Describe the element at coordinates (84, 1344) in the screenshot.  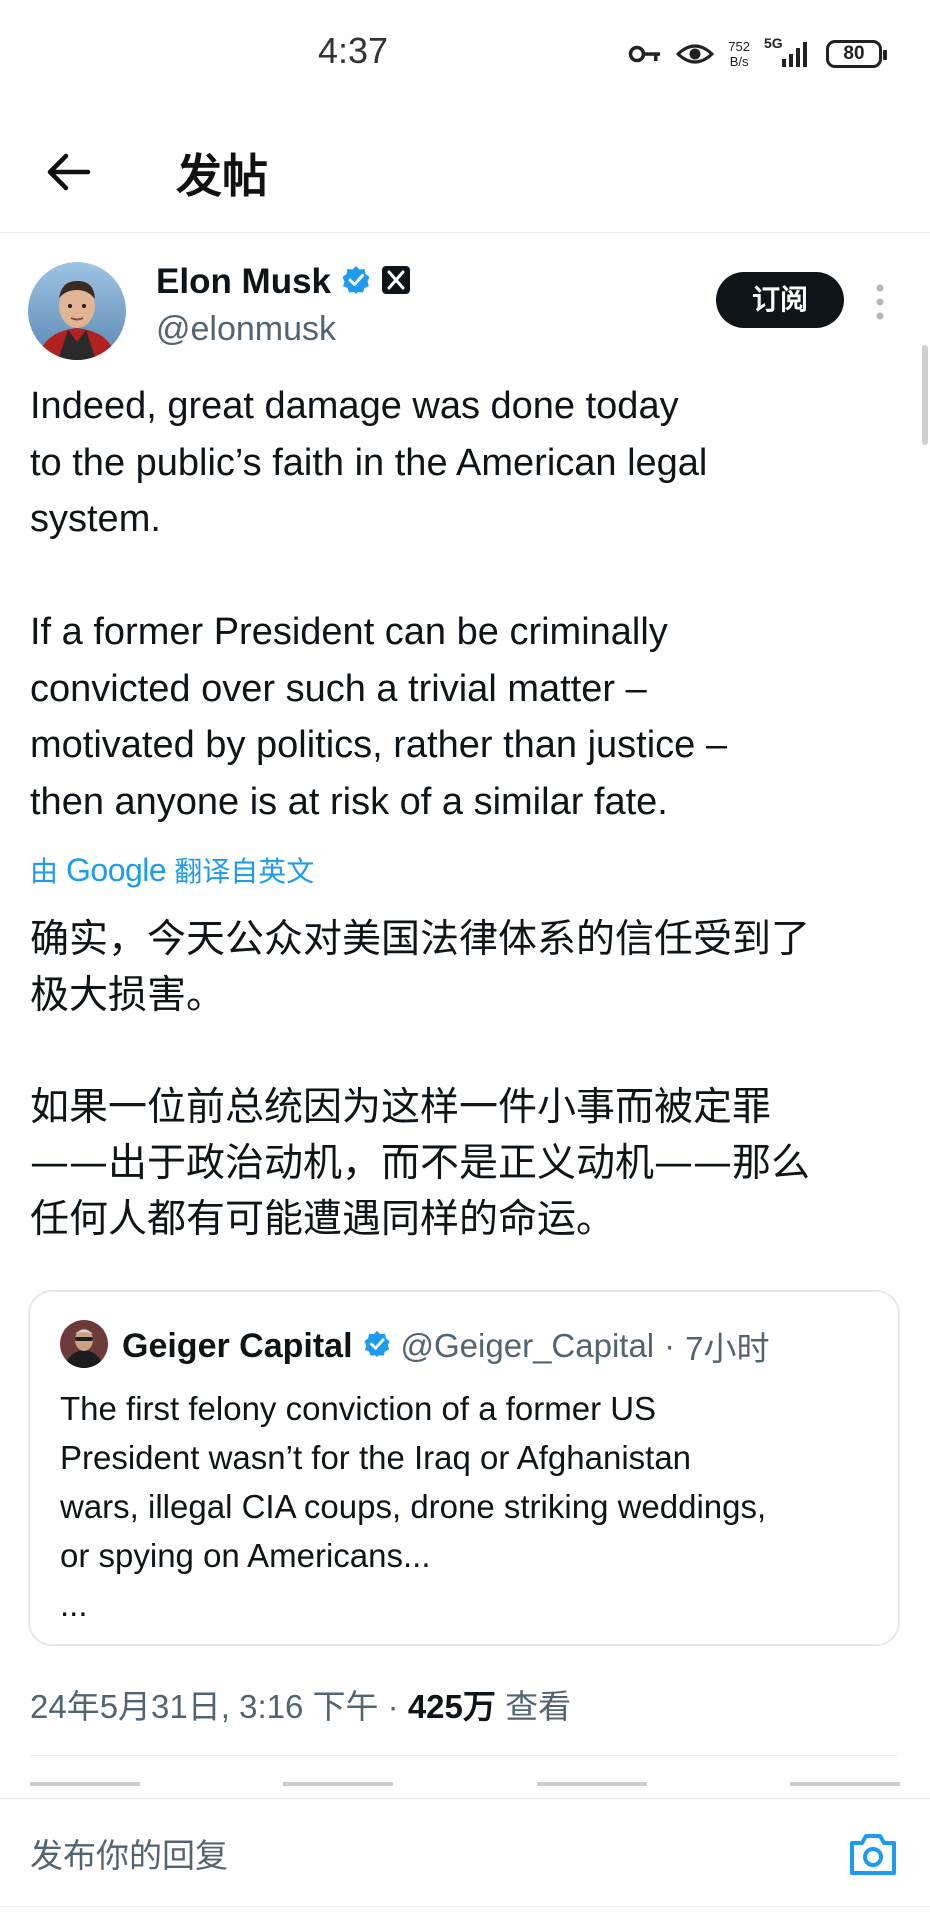
I see `quote-avatar` at that location.